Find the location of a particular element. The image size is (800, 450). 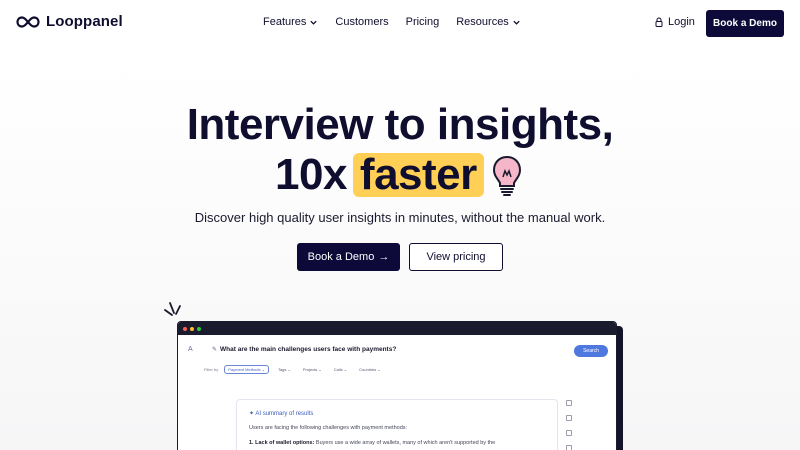

brand-name: Looppanel is located at coordinates (84, 21).